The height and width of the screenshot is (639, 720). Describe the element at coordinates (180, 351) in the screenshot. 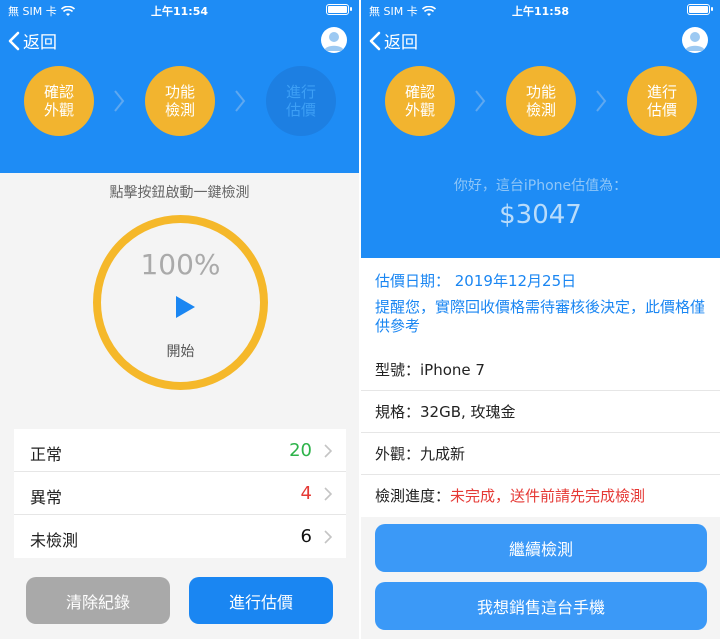

I see `start-label: 開始` at that location.